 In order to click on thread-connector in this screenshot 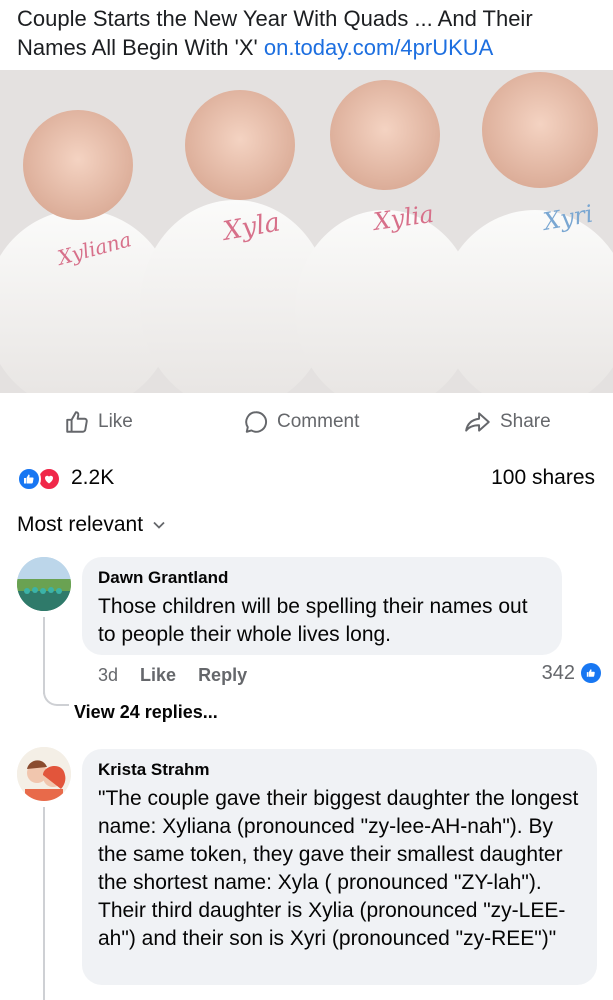, I will do `click(44, 903)`.